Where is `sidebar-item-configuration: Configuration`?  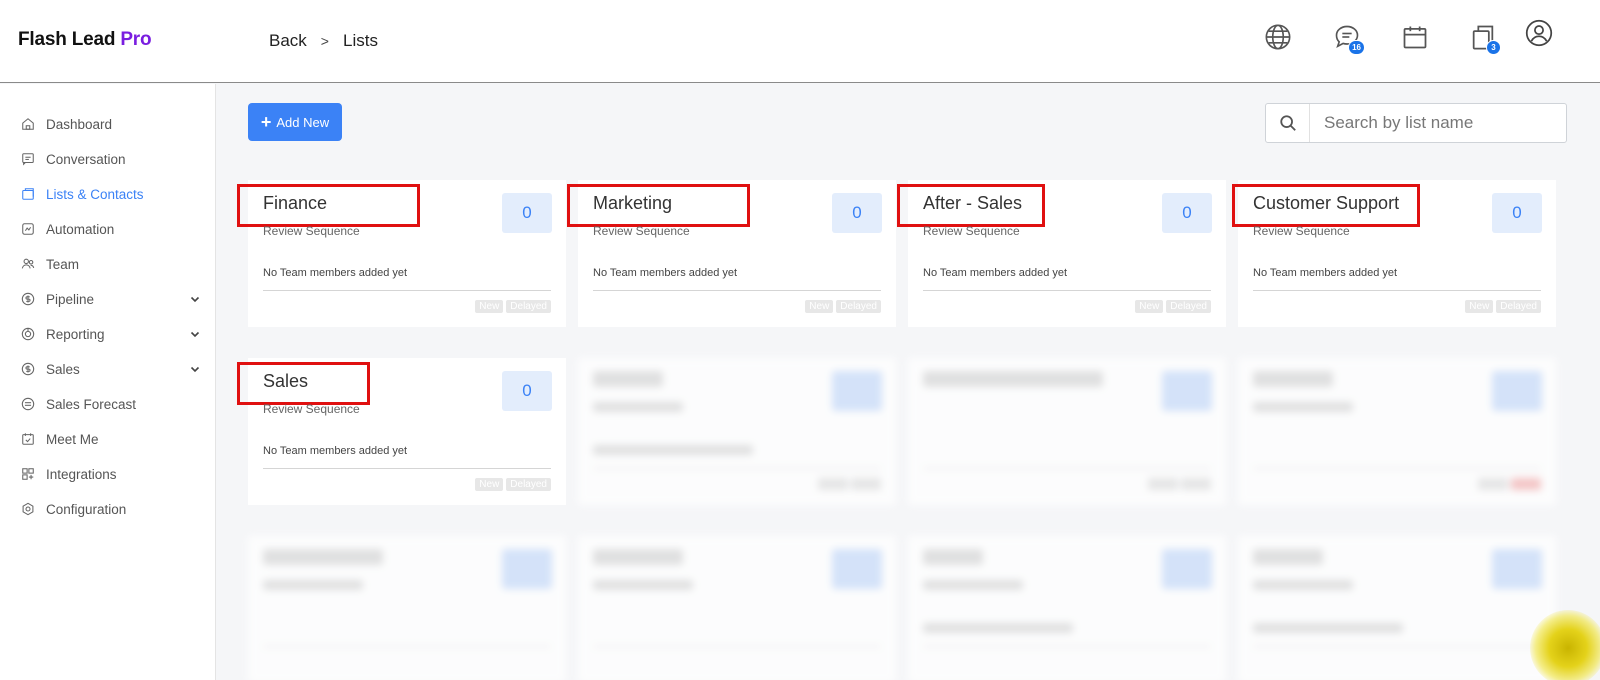 sidebar-item-configuration: Configuration is located at coordinates (111, 509).